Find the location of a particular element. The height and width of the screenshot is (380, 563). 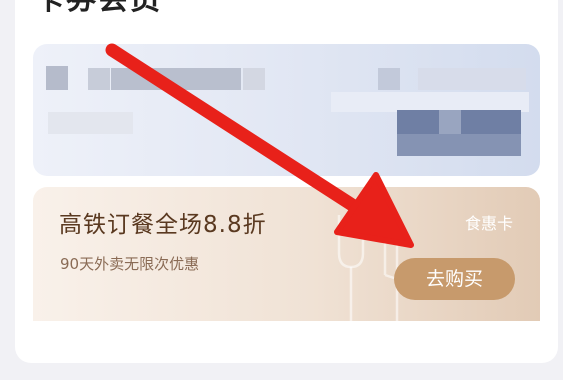

promo-subtitle: 90天外卖无限次优惠 is located at coordinates (130, 264).